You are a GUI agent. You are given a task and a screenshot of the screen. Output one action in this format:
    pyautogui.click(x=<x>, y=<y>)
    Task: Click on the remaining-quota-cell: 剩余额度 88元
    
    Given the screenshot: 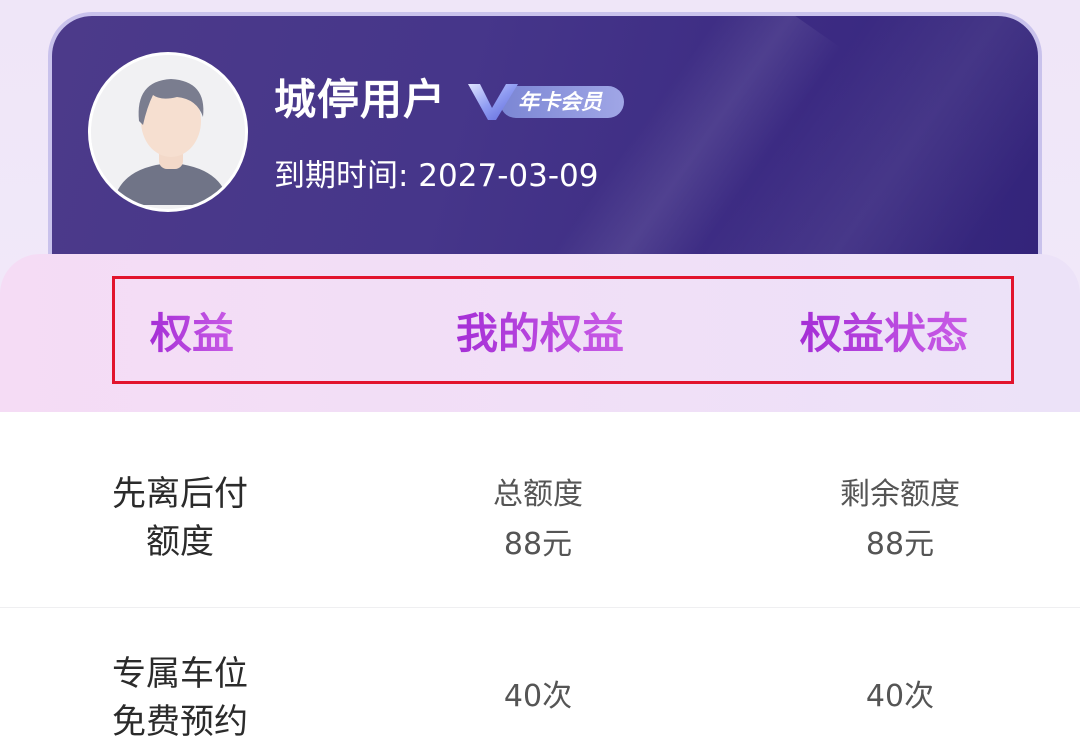 What is the action you would take?
    pyautogui.click(x=900, y=520)
    